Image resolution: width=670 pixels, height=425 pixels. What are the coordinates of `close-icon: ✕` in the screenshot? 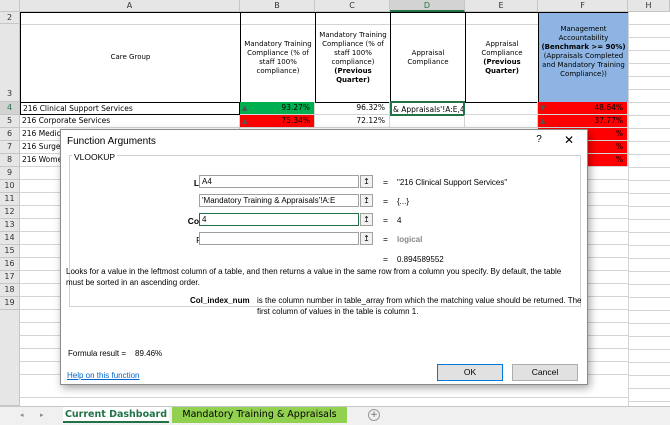 It's located at (569, 140).